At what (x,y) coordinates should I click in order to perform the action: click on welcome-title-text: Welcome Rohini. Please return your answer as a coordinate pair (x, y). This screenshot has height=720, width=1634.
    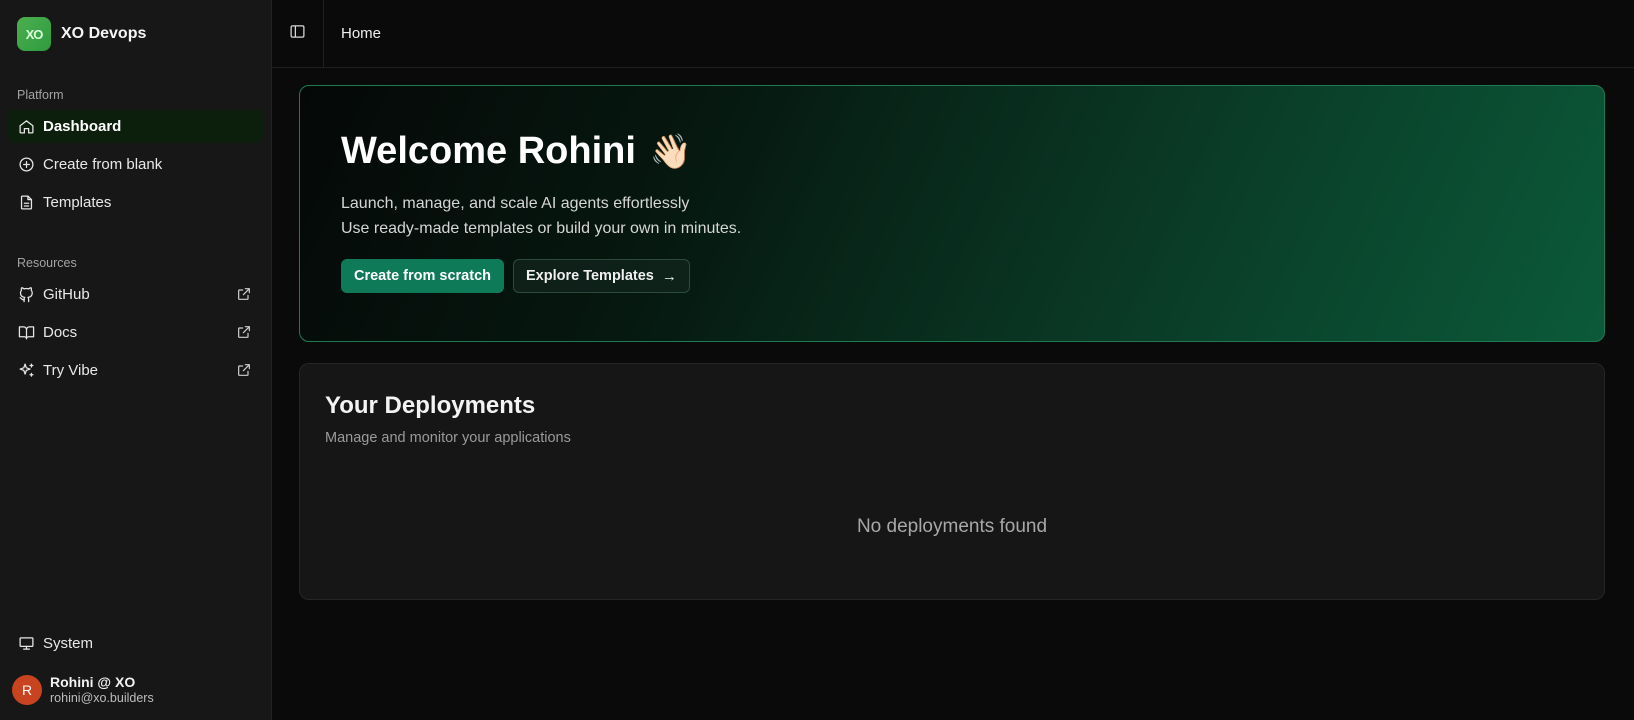
    Looking at the image, I should click on (488, 151).